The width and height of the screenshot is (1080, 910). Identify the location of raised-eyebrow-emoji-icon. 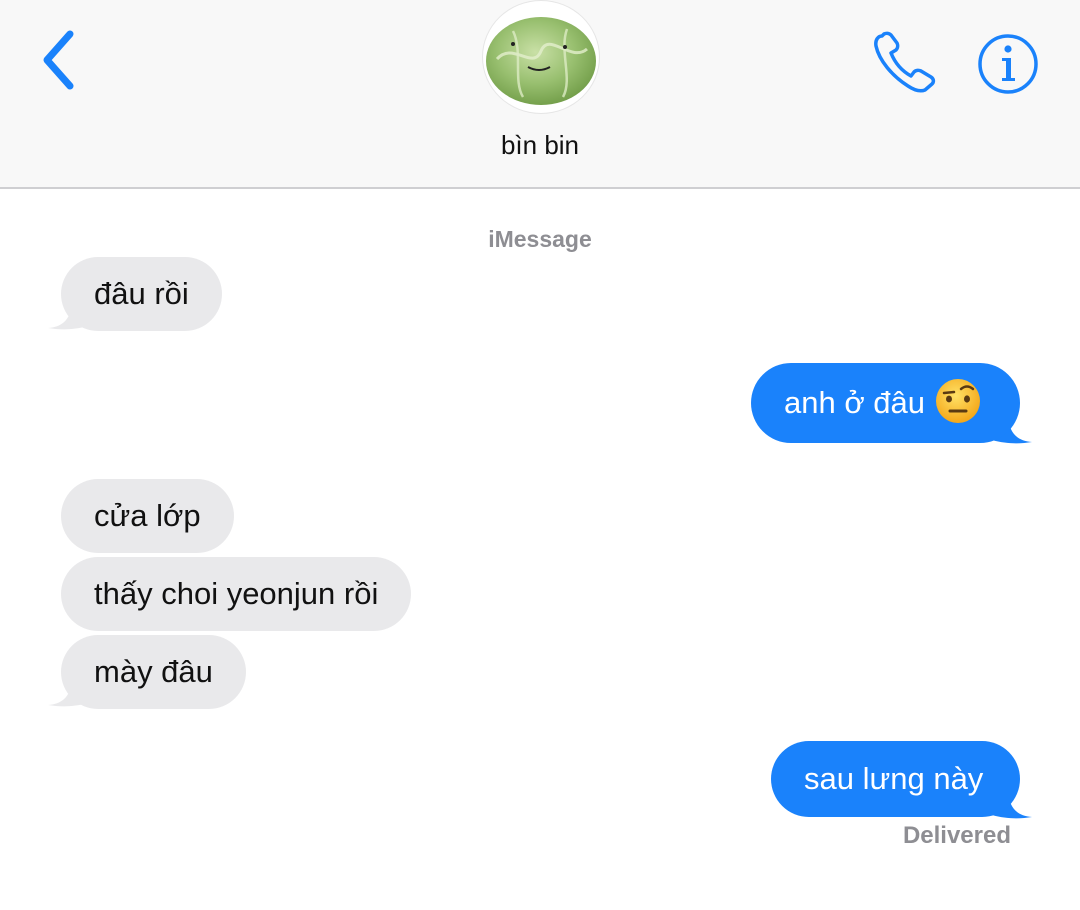
(958, 401).